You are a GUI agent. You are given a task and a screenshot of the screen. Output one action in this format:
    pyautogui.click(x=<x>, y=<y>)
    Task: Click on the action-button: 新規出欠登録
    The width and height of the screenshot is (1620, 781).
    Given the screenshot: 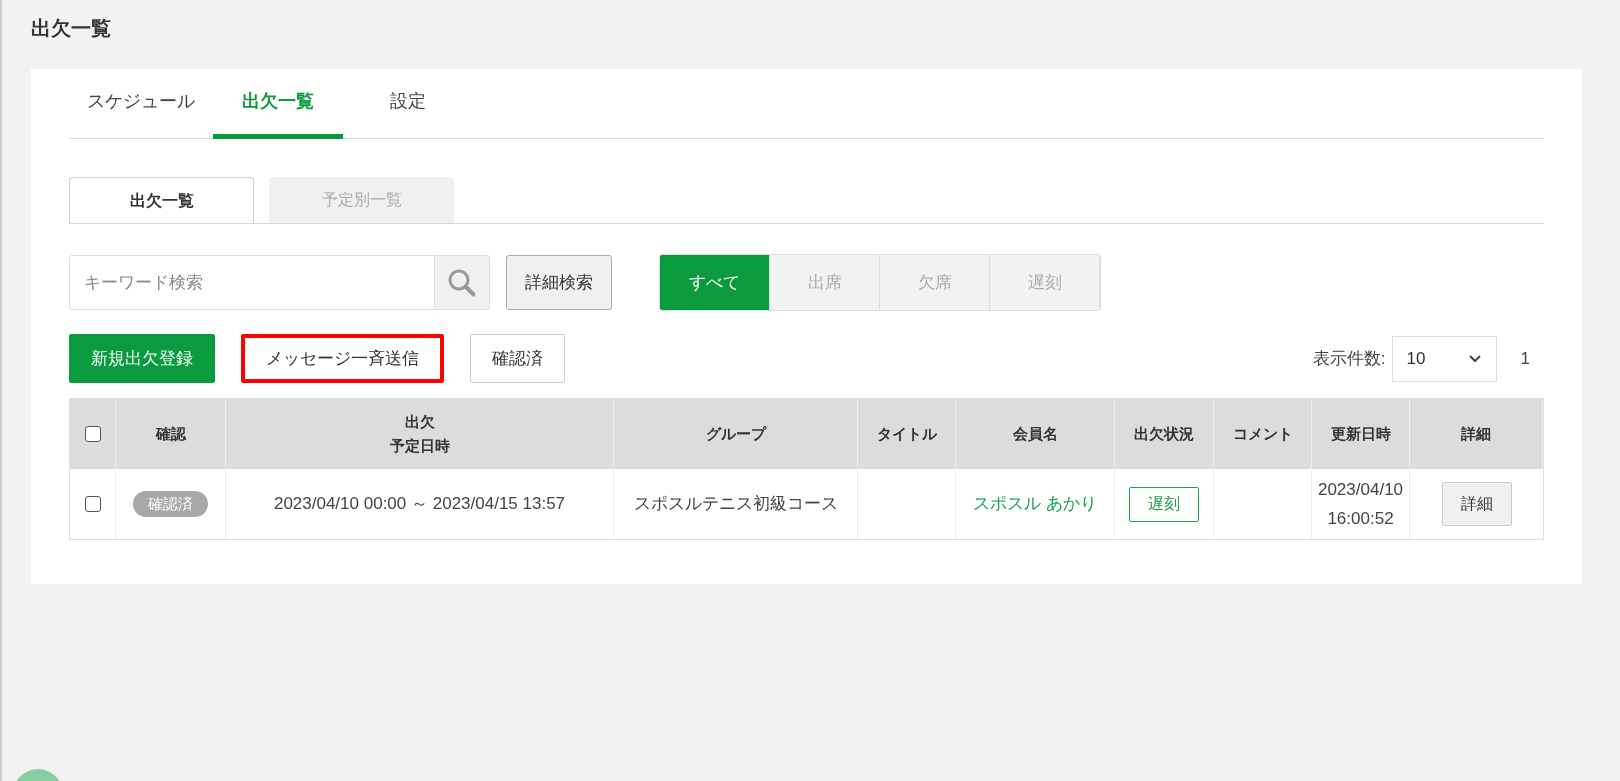 What is the action you would take?
    pyautogui.click(x=142, y=358)
    